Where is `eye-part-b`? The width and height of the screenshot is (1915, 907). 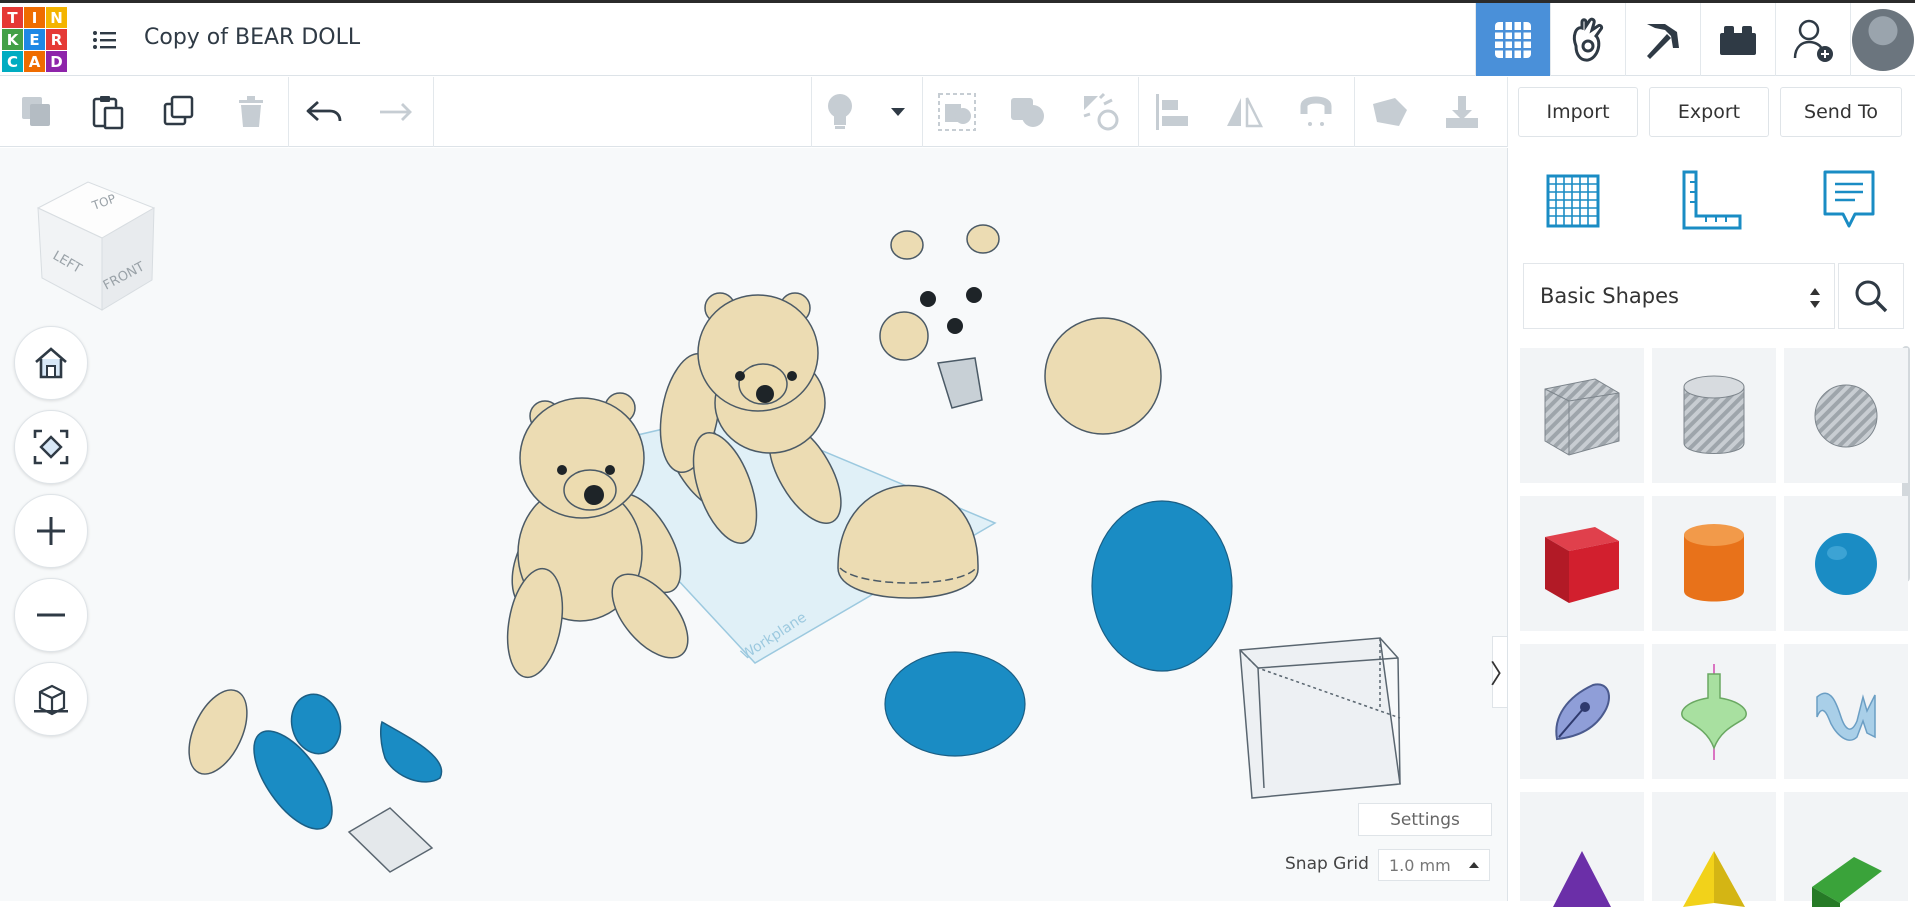 eye-part-b is located at coordinates (974, 295).